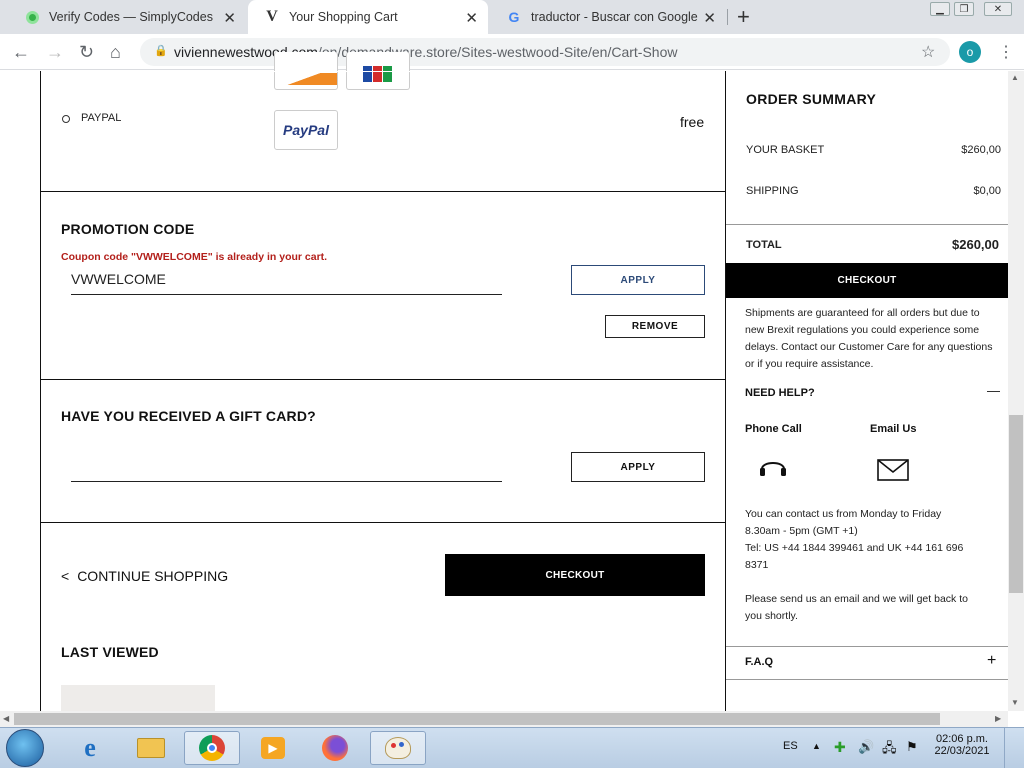  I want to click on column-divider, so click(725, 391).